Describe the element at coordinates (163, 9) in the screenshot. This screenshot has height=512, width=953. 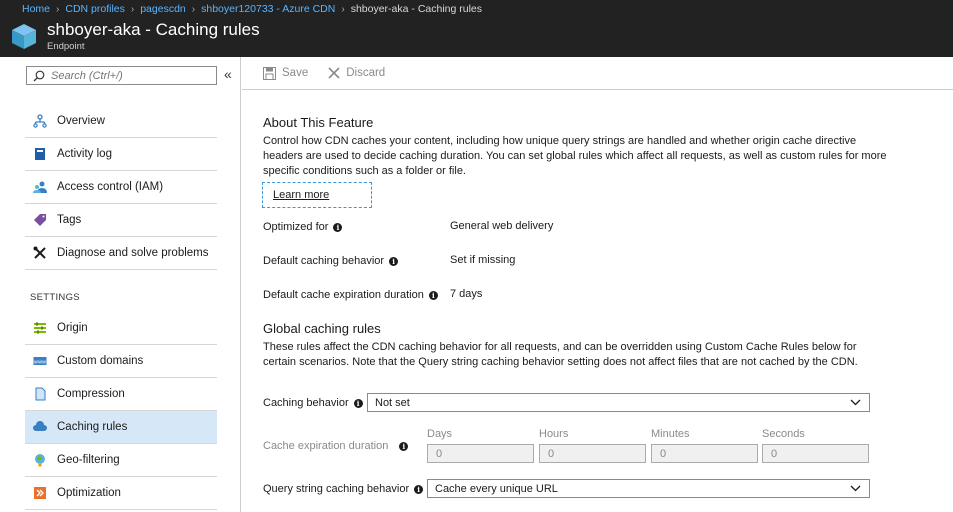
I see `breadcrumb-pagescdn: pagescdn` at that location.